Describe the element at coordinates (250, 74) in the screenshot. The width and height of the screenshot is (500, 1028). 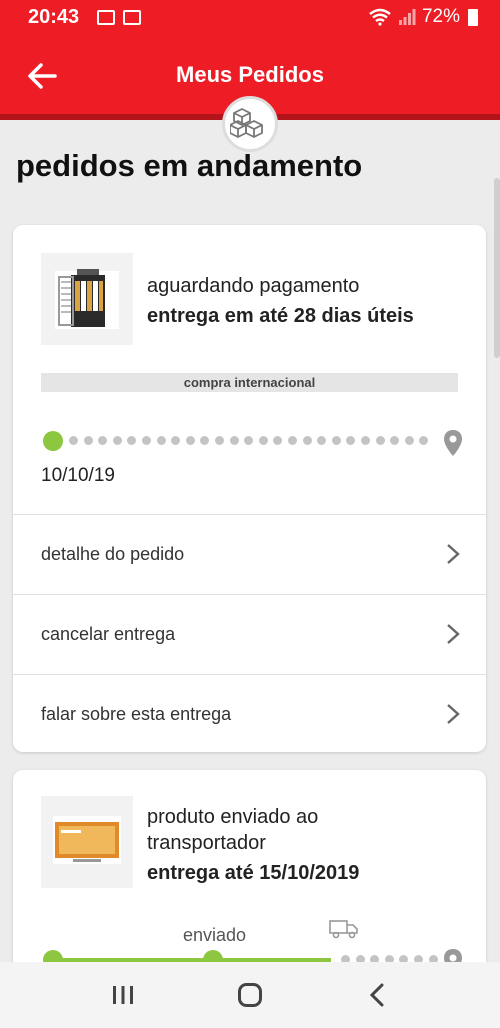
I see `page-title: Meus Pedidos` at that location.